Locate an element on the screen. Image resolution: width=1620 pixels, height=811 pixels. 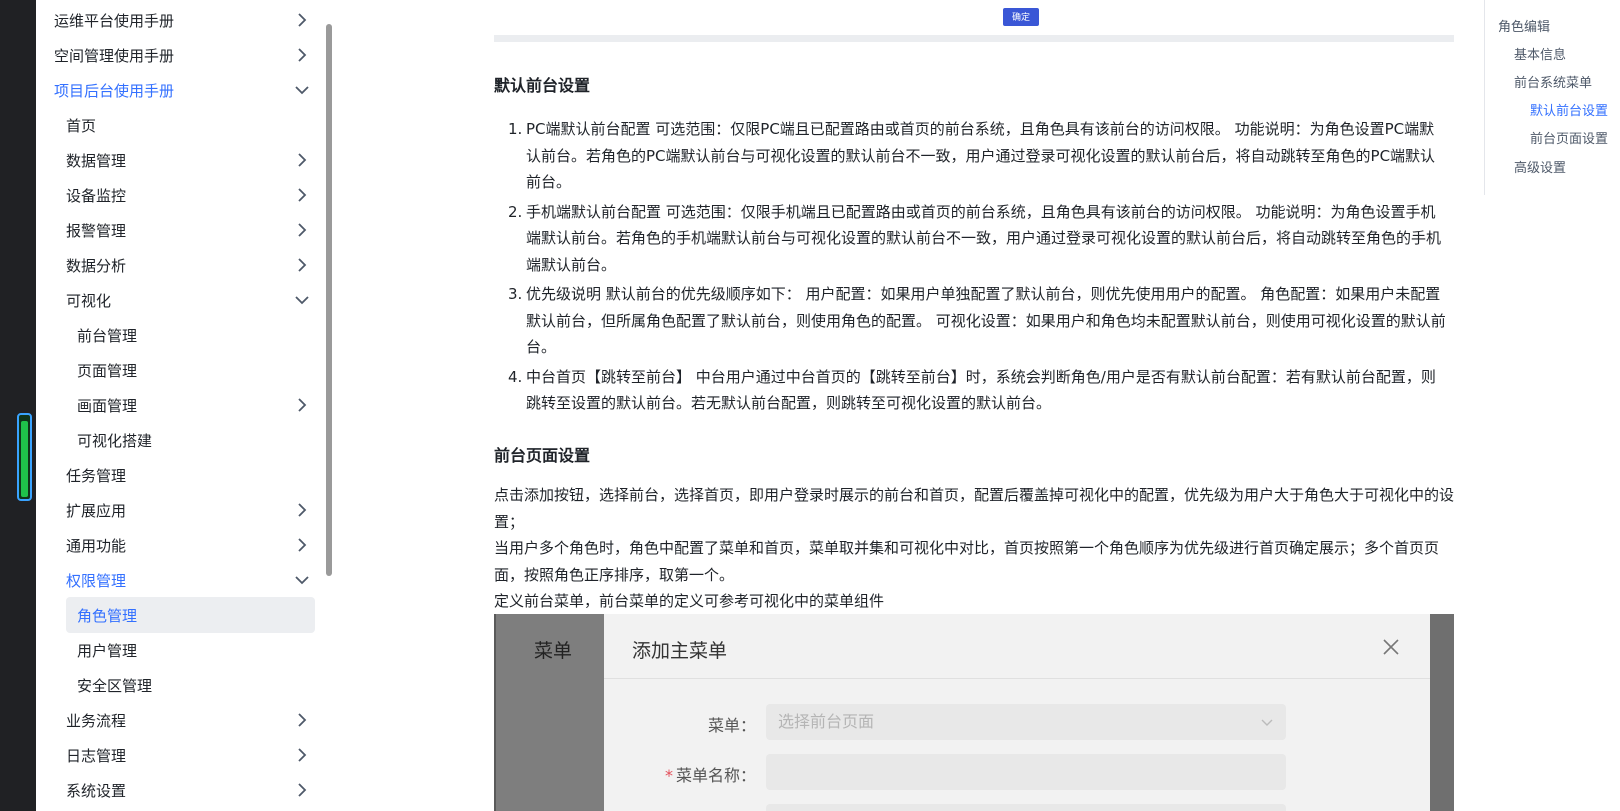
toc-item: 基本信息 is located at coordinates (1540, 53).